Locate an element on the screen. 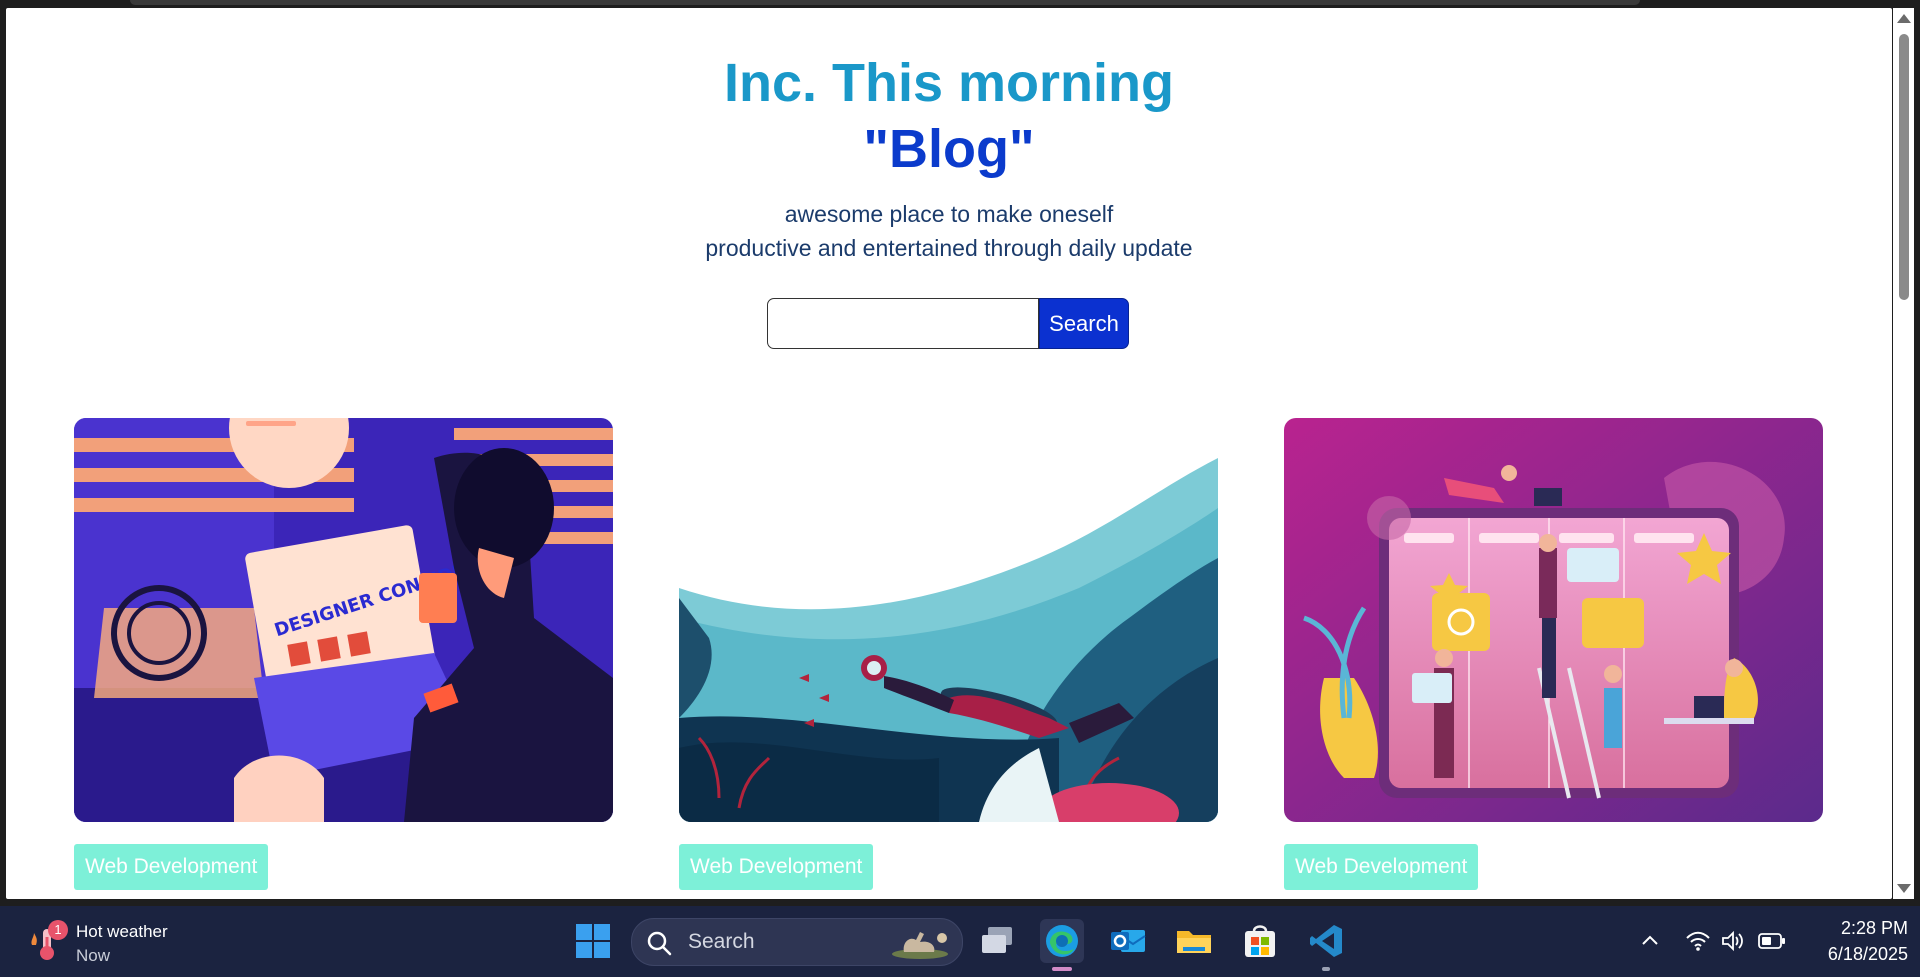 The height and width of the screenshot is (977, 1920). taskbar-search: Search is located at coordinates (797, 942).